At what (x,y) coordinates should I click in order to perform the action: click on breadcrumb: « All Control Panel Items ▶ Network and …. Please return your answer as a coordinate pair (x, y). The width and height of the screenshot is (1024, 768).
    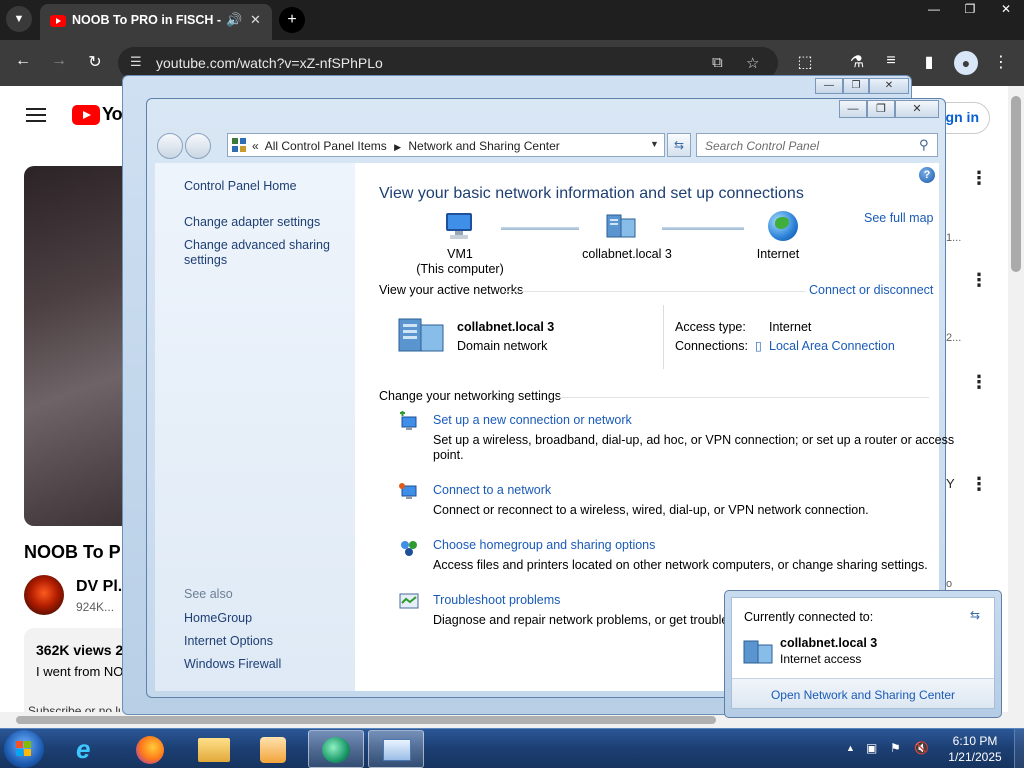
    Looking at the image, I should click on (406, 146).